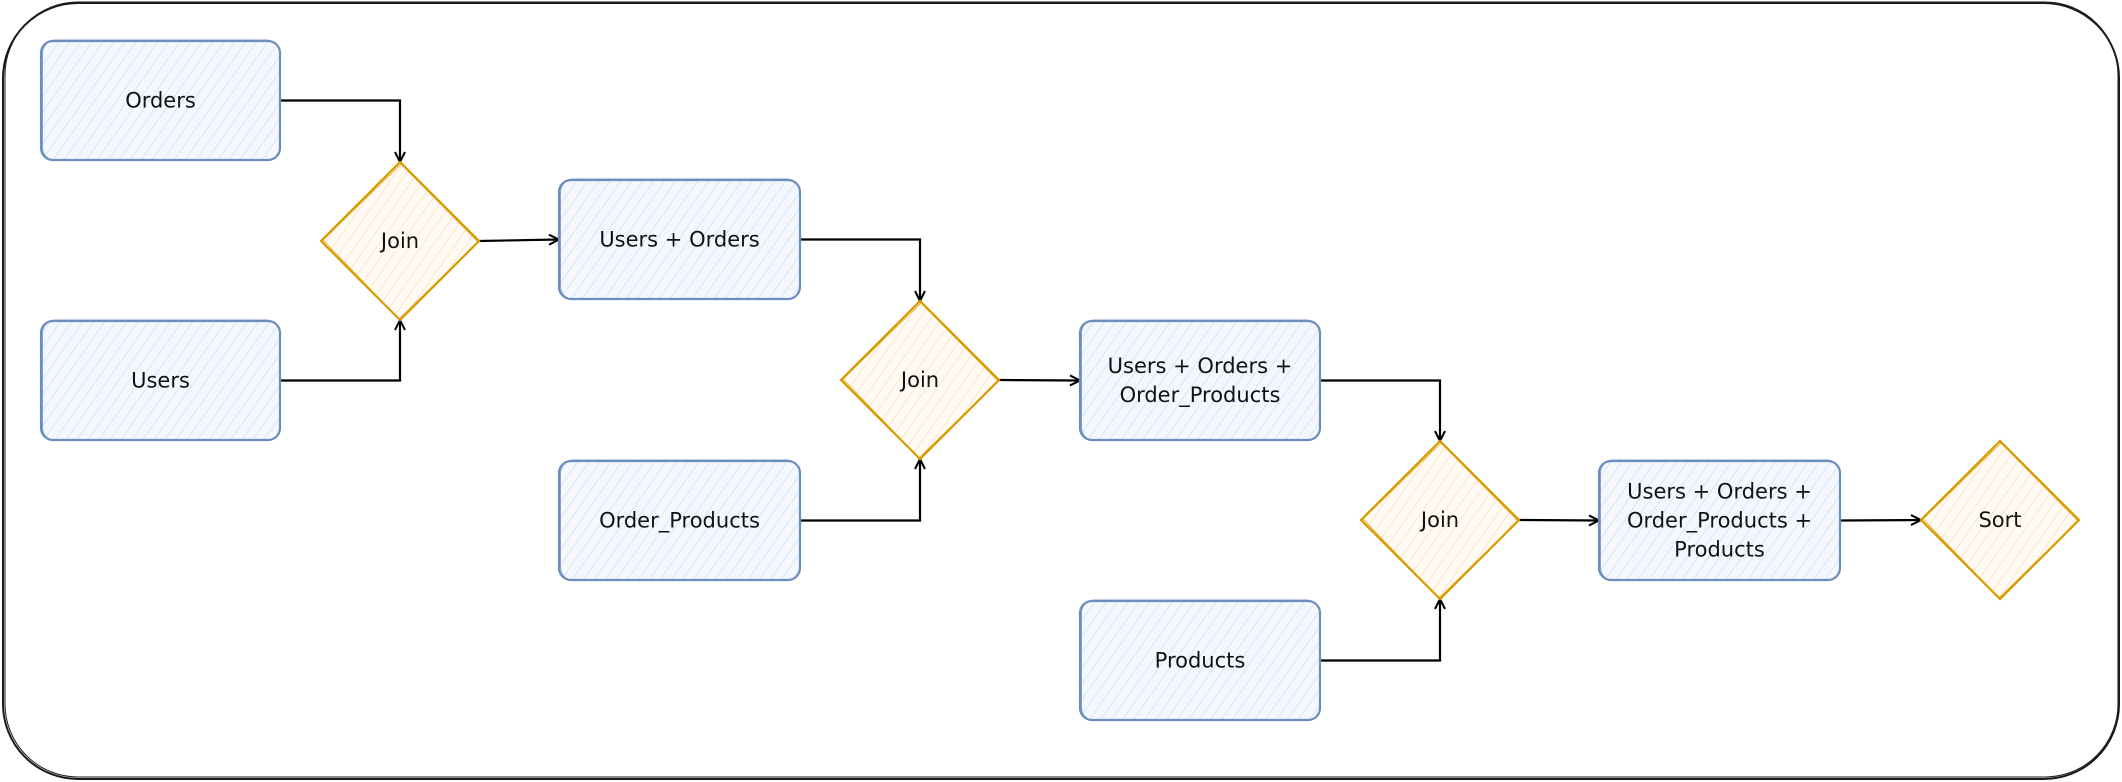 The width and height of the screenshot is (2122, 782). I want to click on table-node-users: Users, so click(160, 380).